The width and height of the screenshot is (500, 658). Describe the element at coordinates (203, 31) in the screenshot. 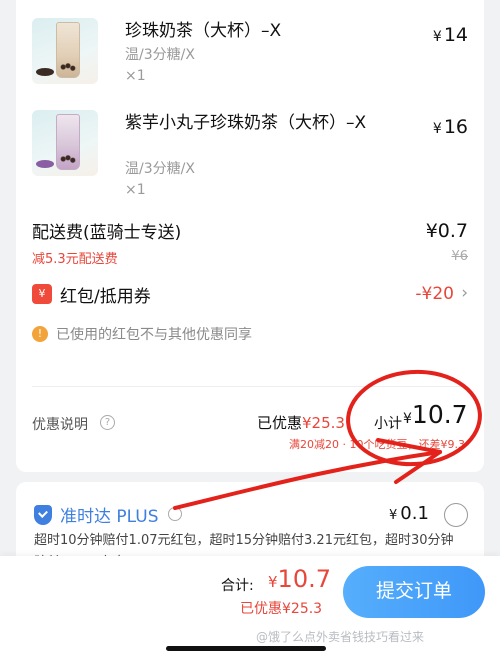

I see `item-name: 珍珠奶茶（大杯）–X` at that location.